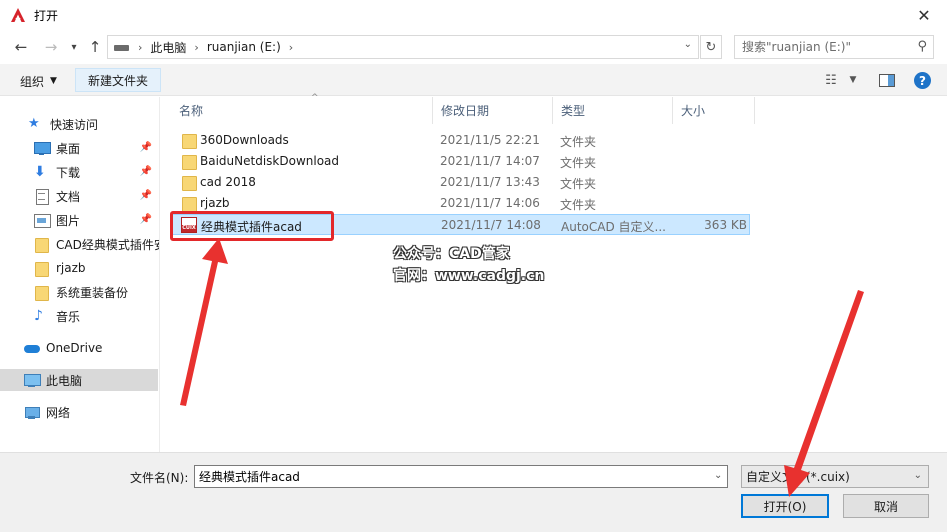 The width and height of the screenshot is (947, 532). Describe the element at coordinates (32, 81) in the screenshot. I see `organize-label: 组织` at that location.